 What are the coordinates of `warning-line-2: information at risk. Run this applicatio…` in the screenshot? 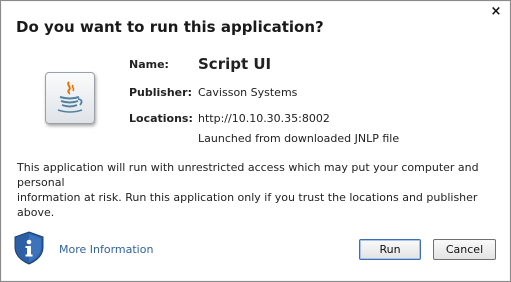 It's located at (247, 205).